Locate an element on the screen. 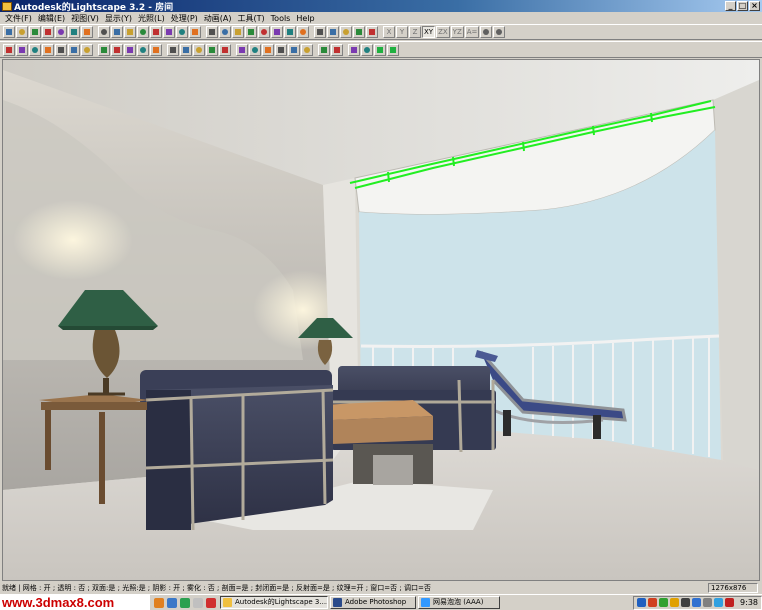 The image size is (762, 610). save-icon is located at coordinates (35, 32).